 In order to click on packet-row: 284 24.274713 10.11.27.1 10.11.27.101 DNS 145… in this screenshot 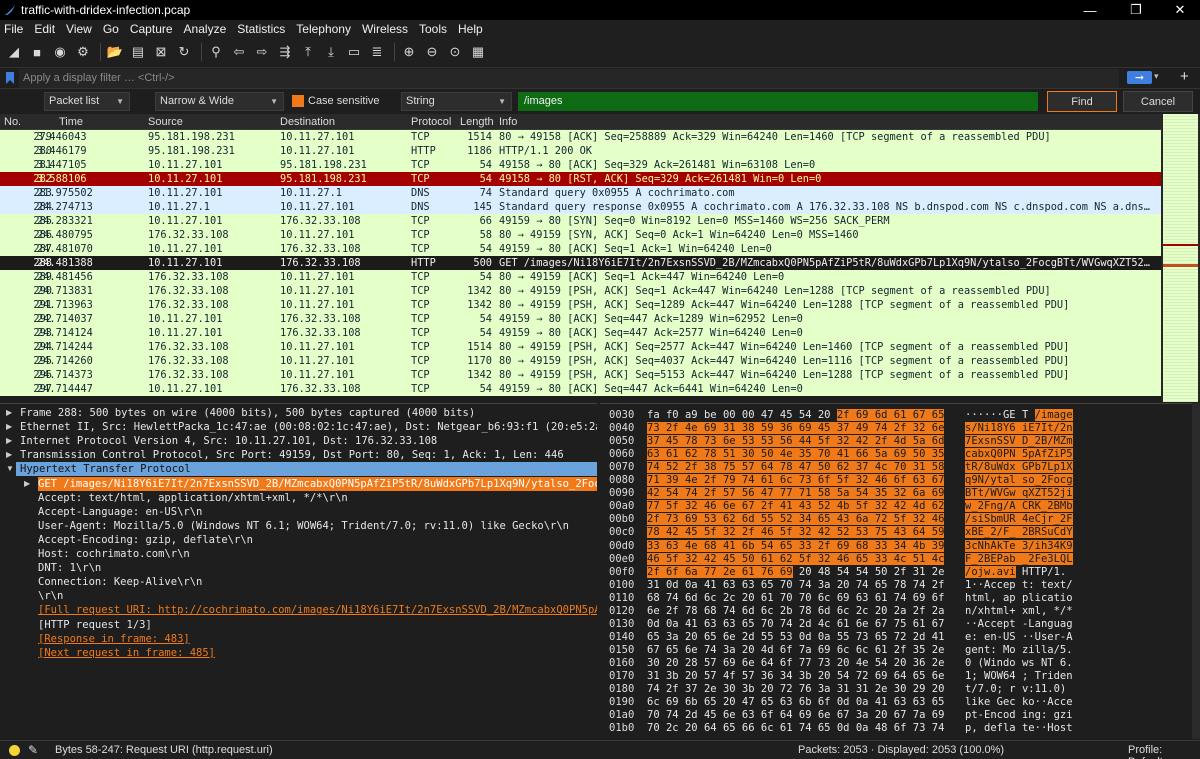, I will do `click(580, 207)`.